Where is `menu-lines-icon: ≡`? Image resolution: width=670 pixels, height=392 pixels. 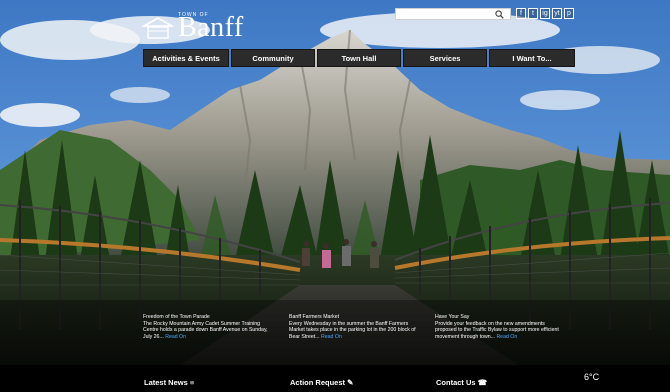 menu-lines-icon: ≡ is located at coordinates (192, 382).